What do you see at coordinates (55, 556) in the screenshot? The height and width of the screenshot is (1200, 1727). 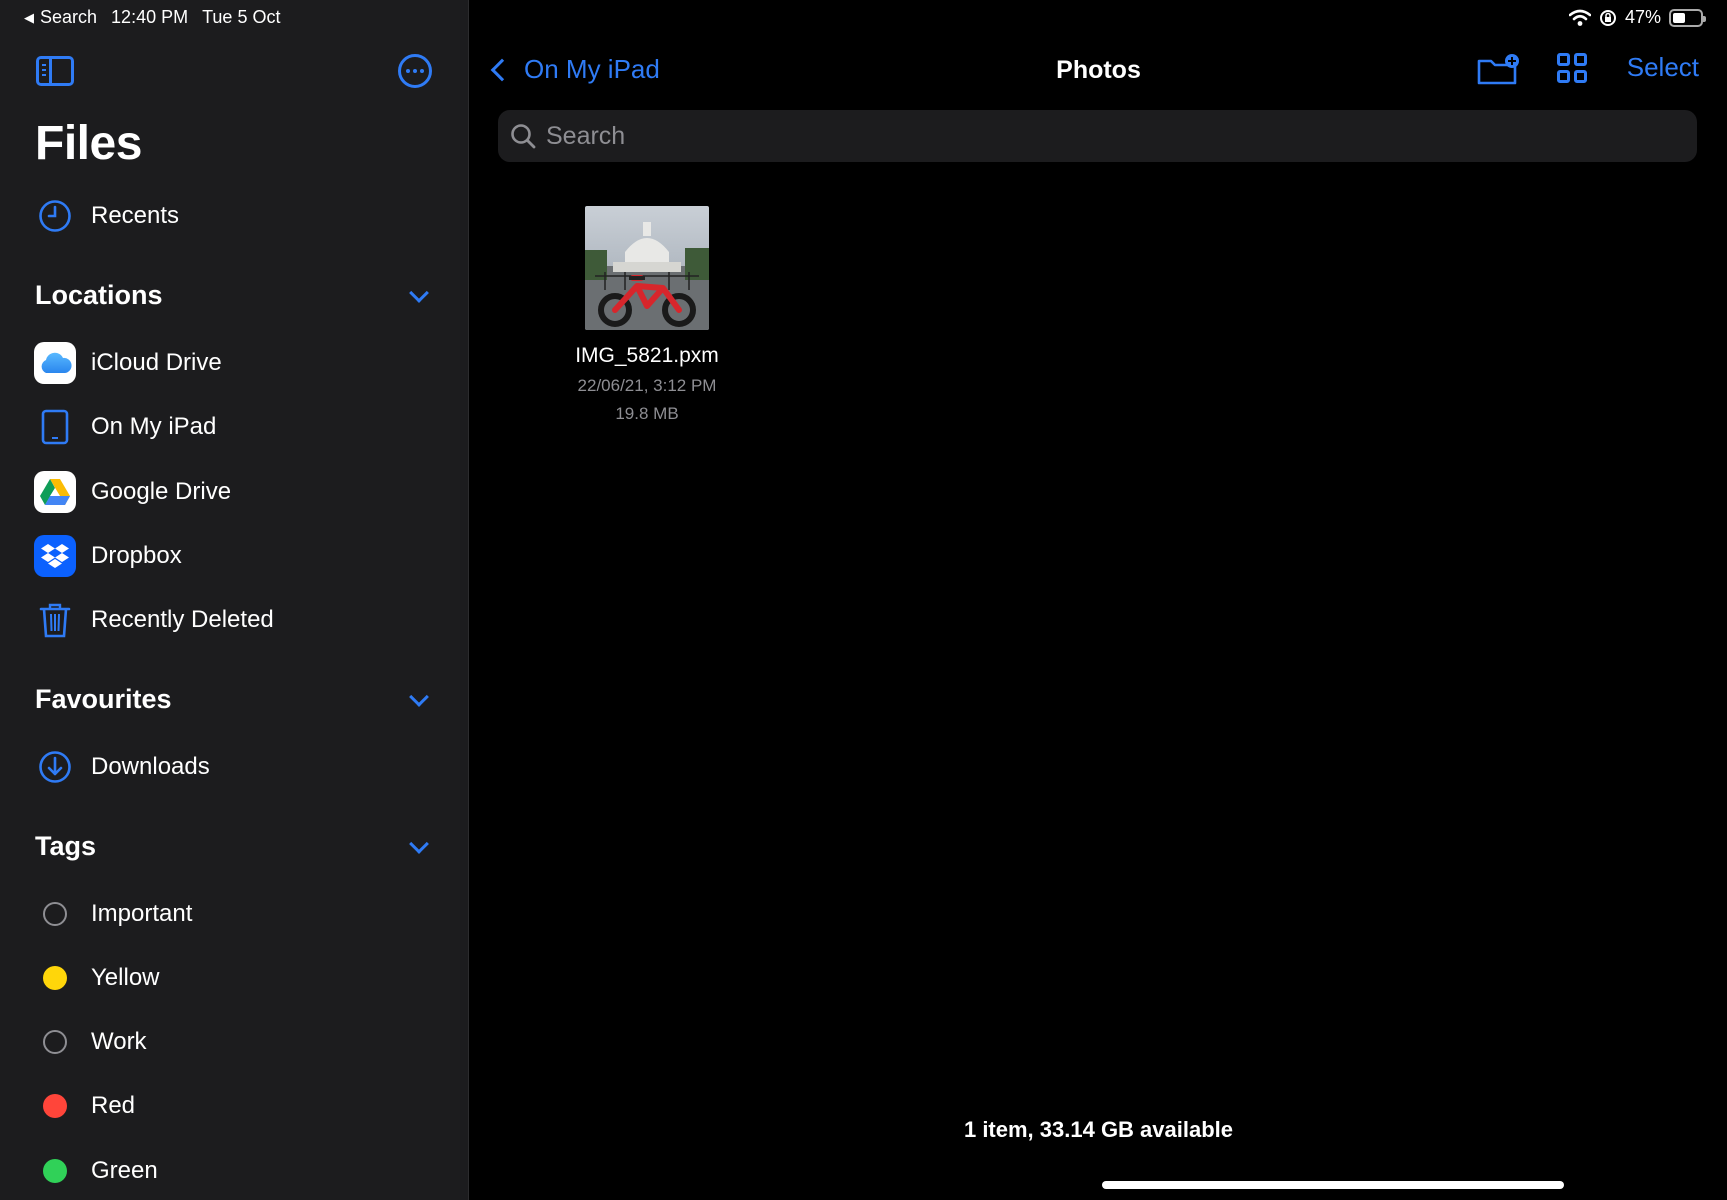 I see `dropbox-icon` at bounding box center [55, 556].